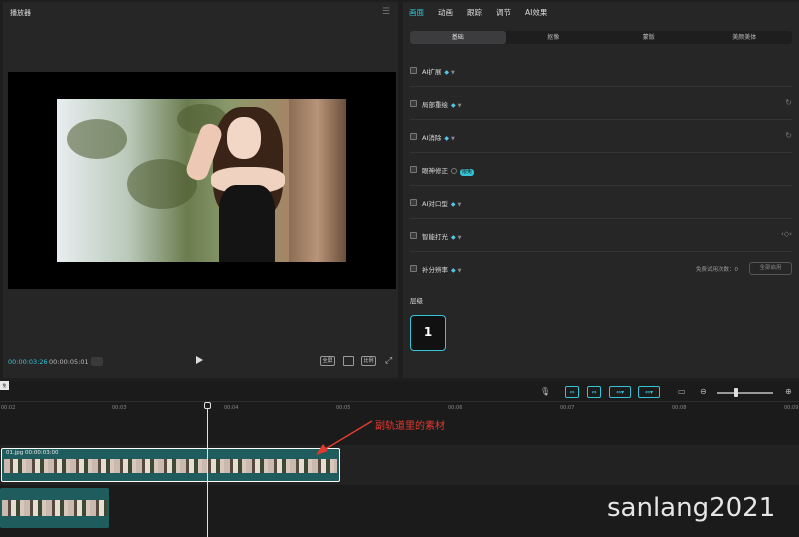  I want to click on zoom-out-icon: ⊖, so click(703, 391).